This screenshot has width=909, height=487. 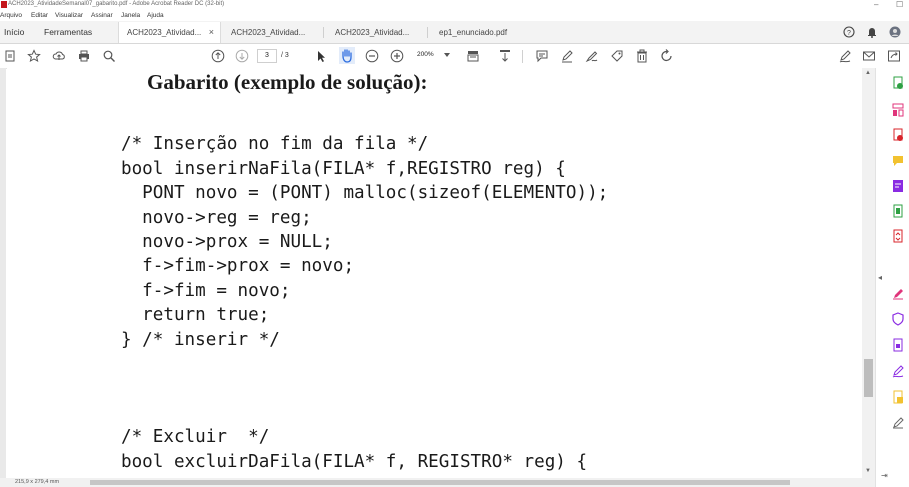 What do you see at coordinates (869, 56) in the screenshot?
I see `mail-icon` at bounding box center [869, 56].